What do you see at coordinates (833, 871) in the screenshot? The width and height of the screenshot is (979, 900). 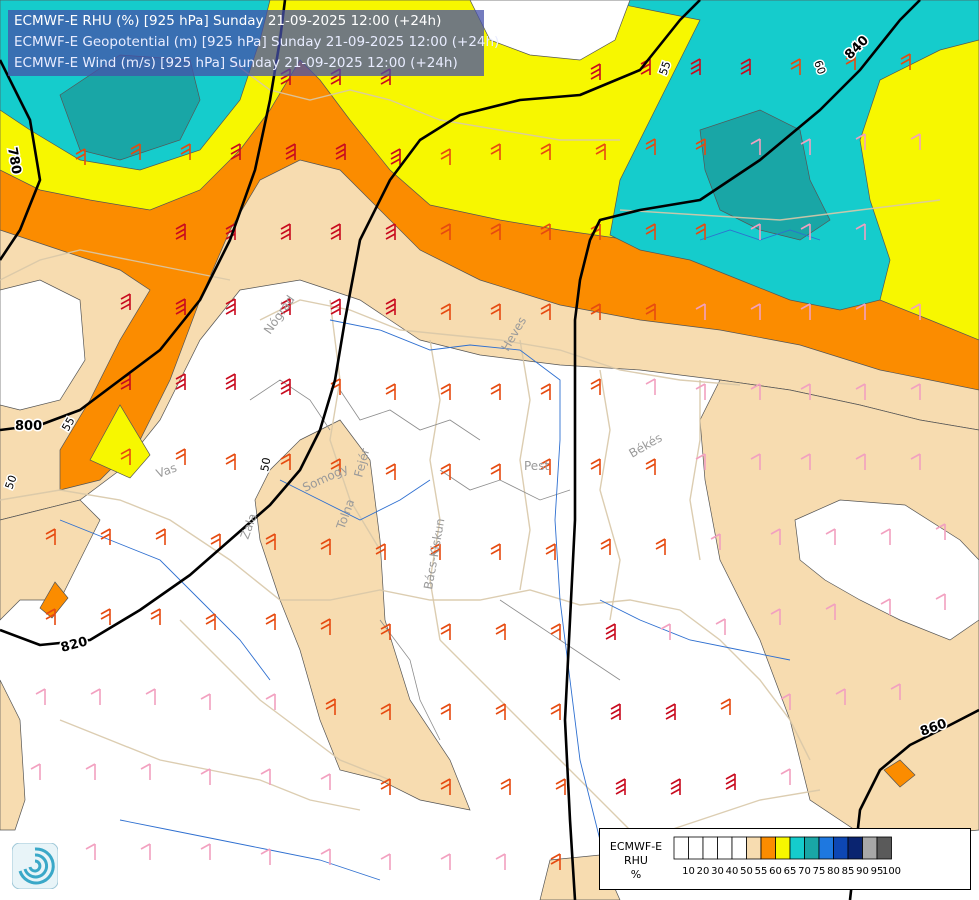 I see `legend-tick-label: 80` at bounding box center [833, 871].